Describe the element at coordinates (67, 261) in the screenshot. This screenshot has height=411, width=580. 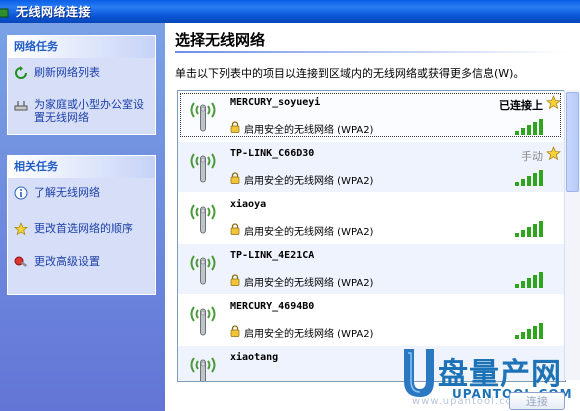
I see `advanced-settings-label: 更改高级设置` at that location.